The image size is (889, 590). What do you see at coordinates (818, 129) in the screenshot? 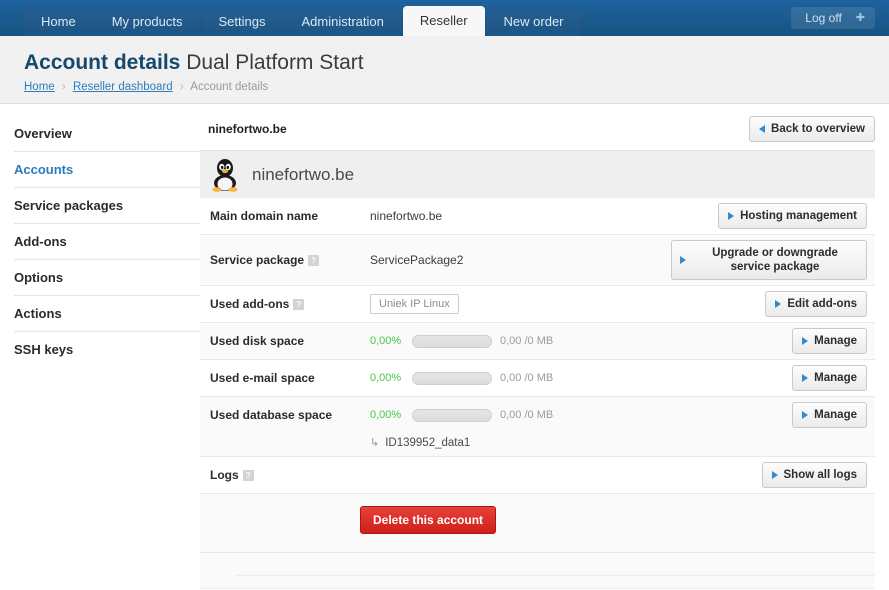
I see `back-to-overview-label: Back to overview` at bounding box center [818, 129].